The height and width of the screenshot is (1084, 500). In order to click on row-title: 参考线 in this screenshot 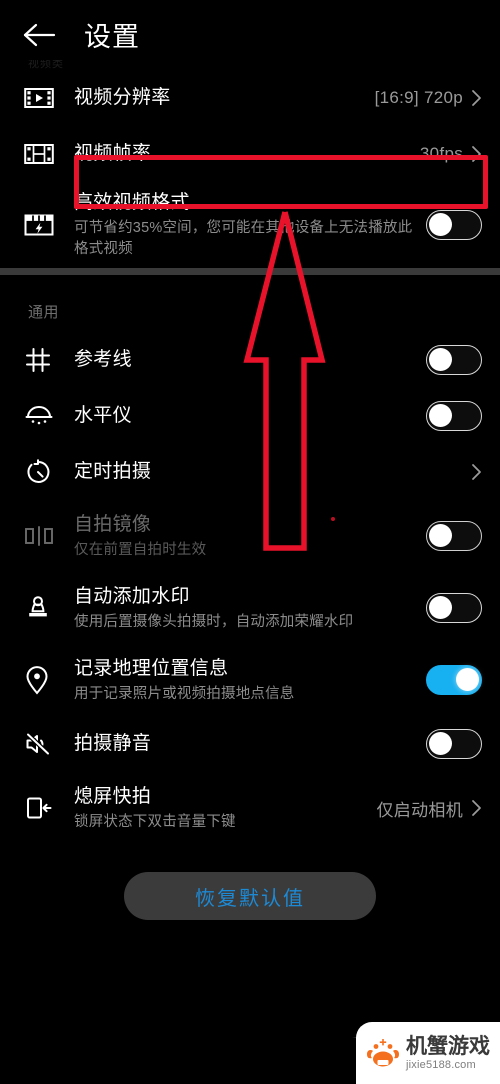, I will do `click(103, 359)`.